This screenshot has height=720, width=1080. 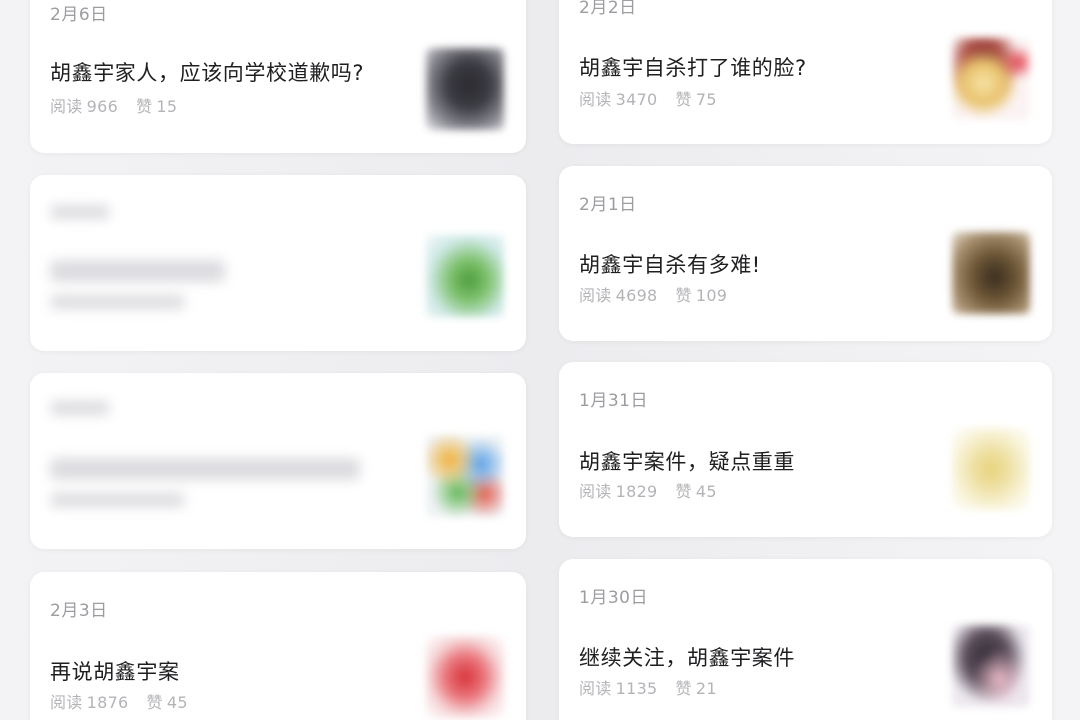 What do you see at coordinates (706, 688) in the screenshot?
I see `likes-count: 21` at bounding box center [706, 688].